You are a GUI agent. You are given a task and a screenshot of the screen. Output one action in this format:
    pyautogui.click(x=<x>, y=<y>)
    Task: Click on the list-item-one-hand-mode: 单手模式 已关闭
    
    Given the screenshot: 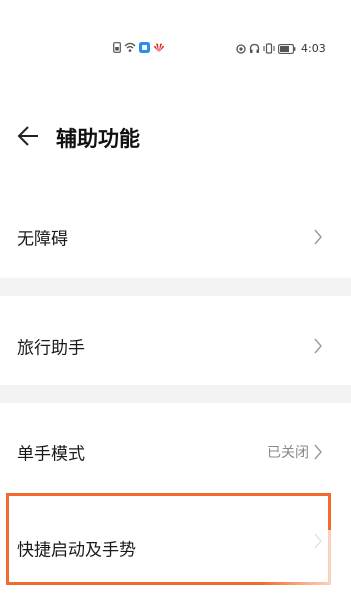 What is the action you would take?
    pyautogui.click(x=175, y=452)
    